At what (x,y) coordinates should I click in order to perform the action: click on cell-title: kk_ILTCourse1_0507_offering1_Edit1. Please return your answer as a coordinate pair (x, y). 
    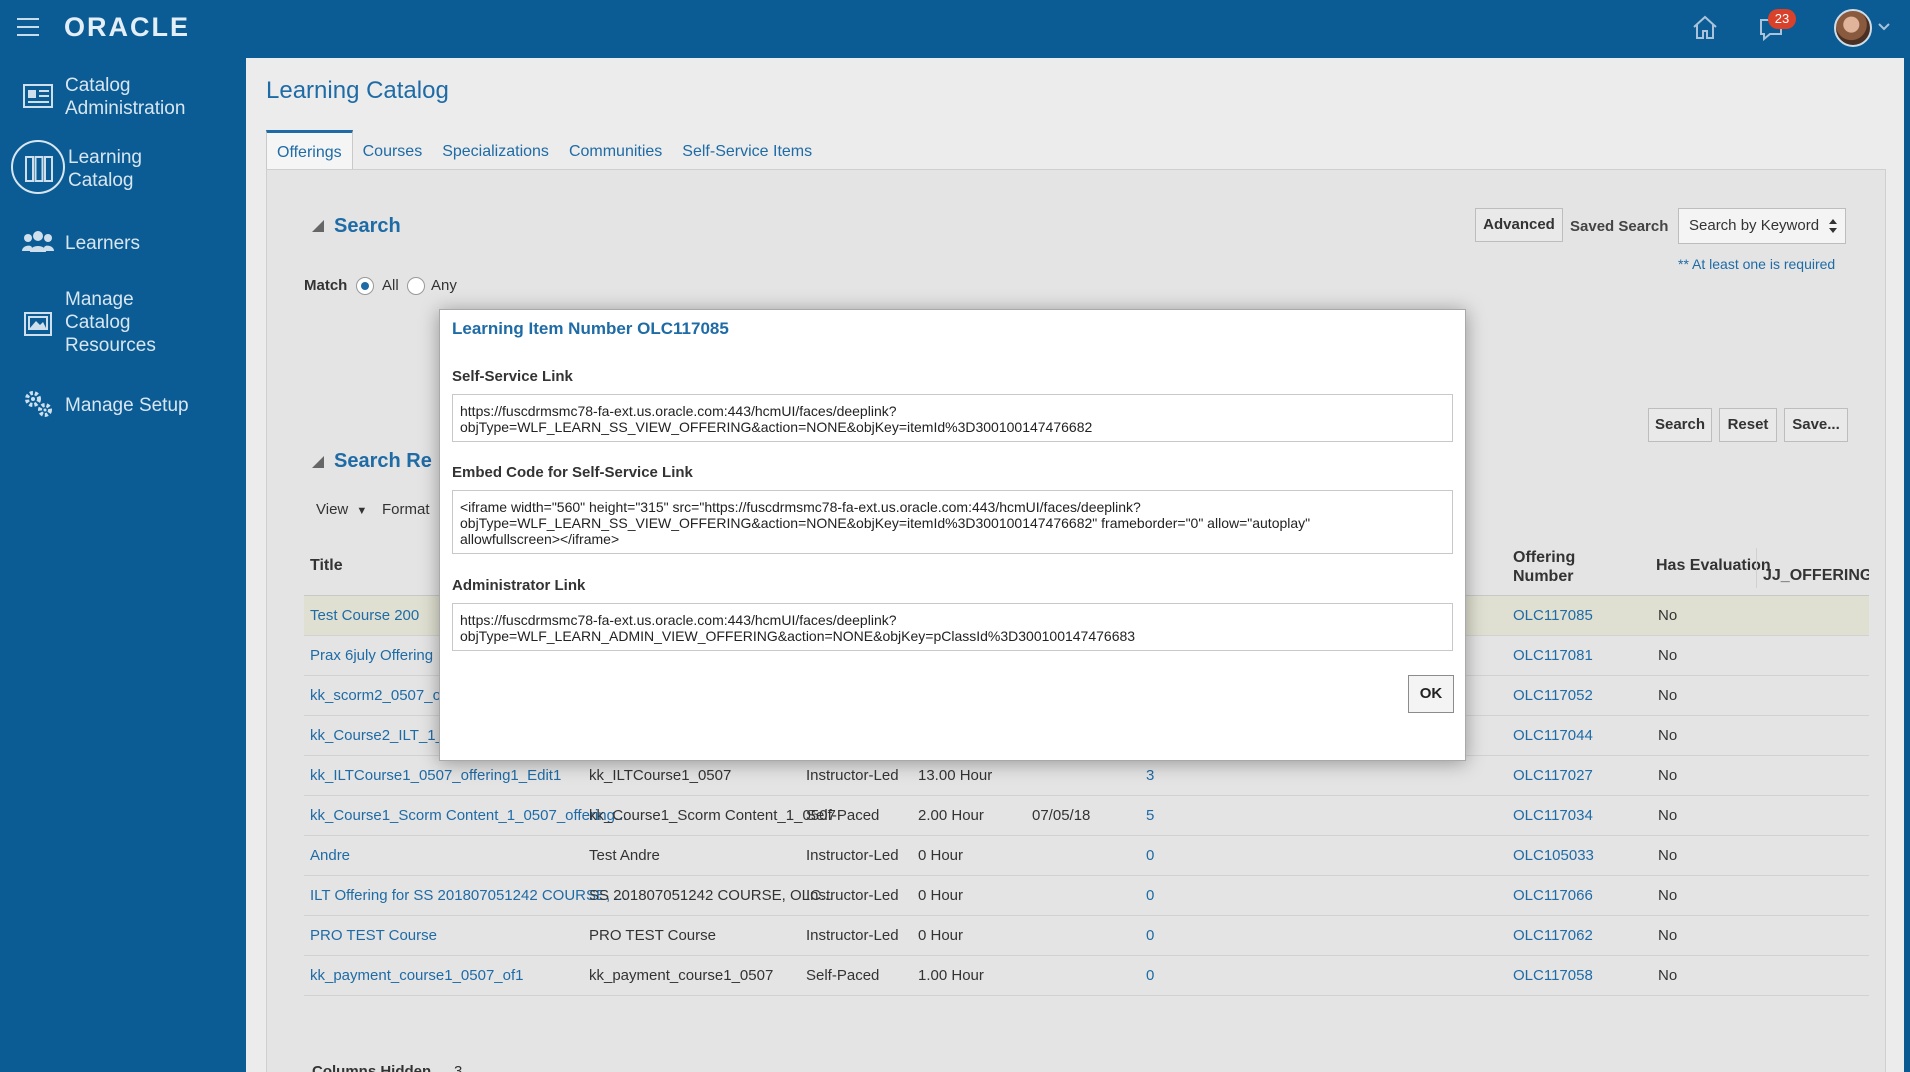
    Looking at the image, I should click on (435, 775).